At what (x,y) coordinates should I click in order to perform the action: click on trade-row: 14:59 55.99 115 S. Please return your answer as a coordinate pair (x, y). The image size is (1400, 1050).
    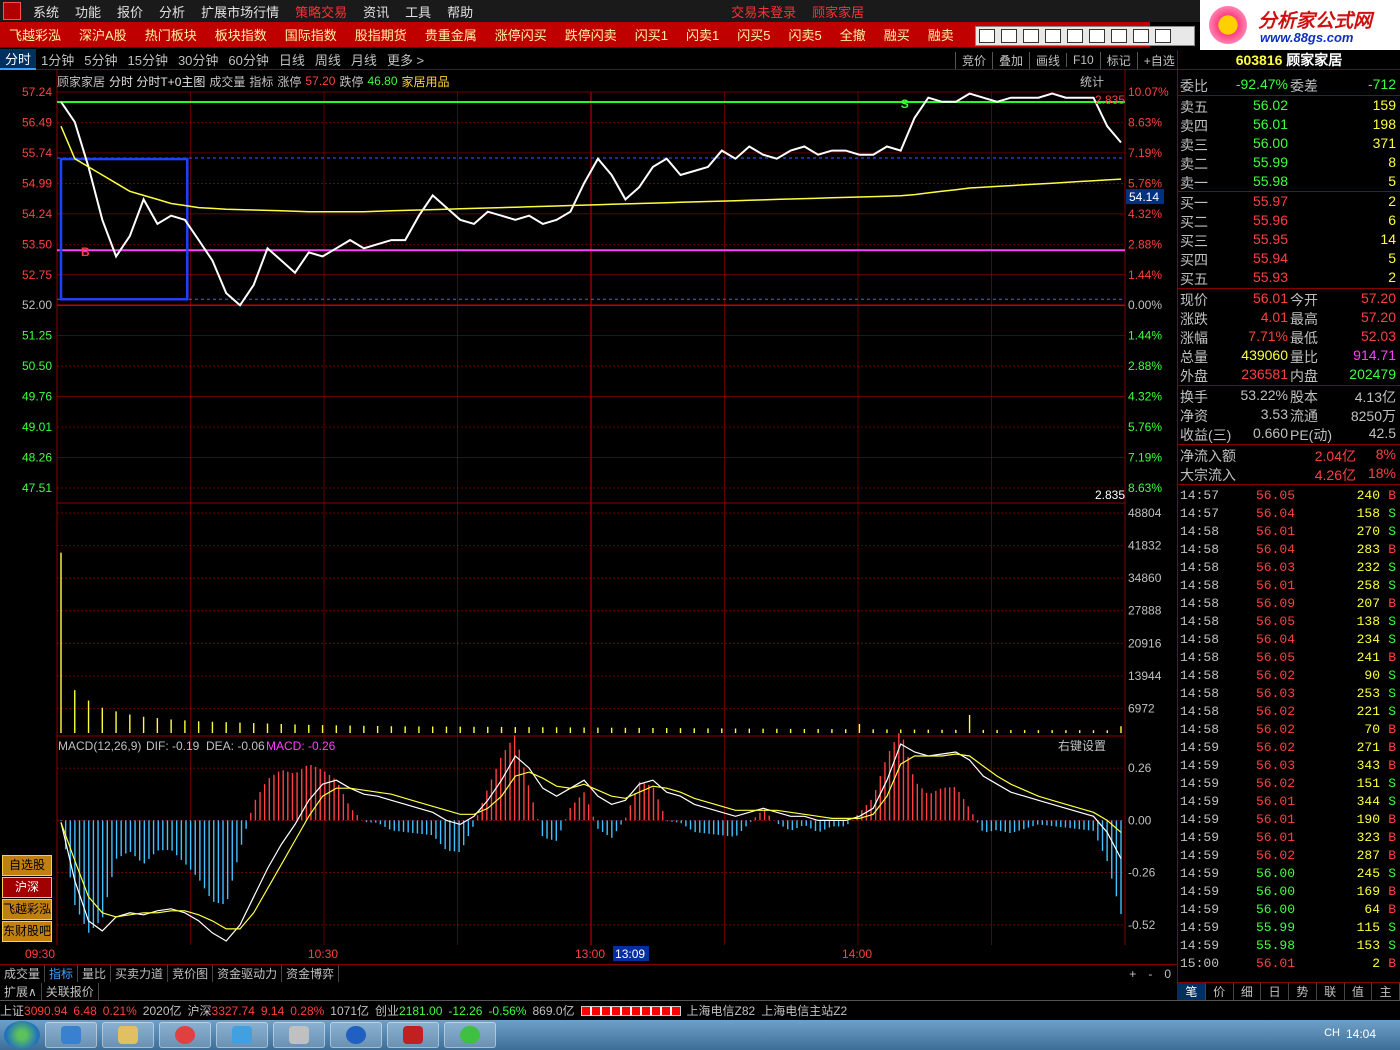
    Looking at the image, I should click on (1289, 928).